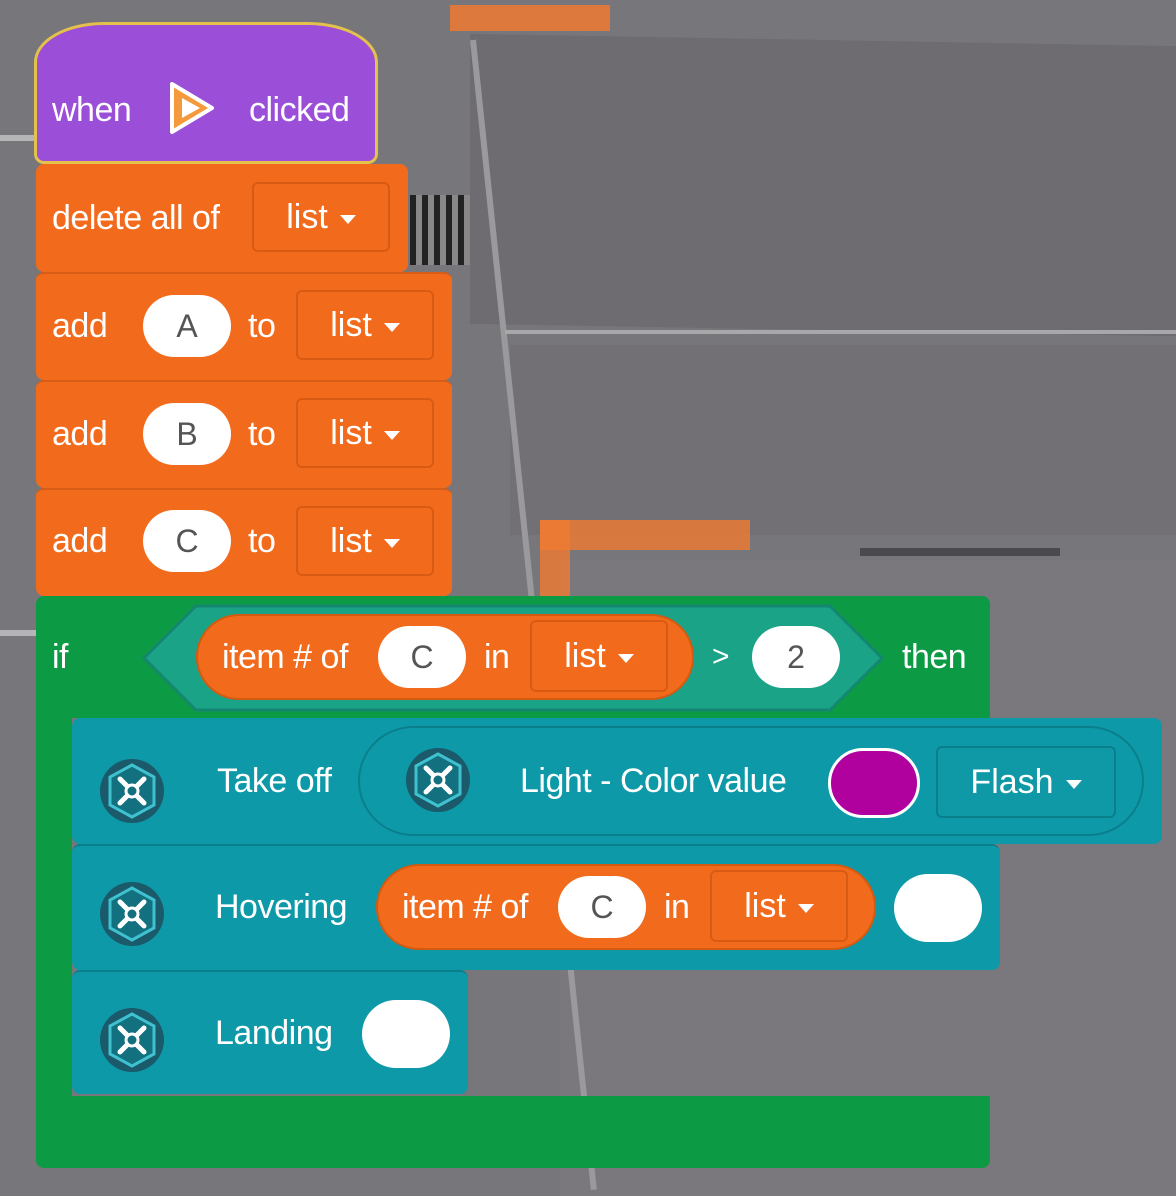 The height and width of the screenshot is (1196, 1176). What do you see at coordinates (187, 541) in the screenshot?
I see `add-value-input: C` at bounding box center [187, 541].